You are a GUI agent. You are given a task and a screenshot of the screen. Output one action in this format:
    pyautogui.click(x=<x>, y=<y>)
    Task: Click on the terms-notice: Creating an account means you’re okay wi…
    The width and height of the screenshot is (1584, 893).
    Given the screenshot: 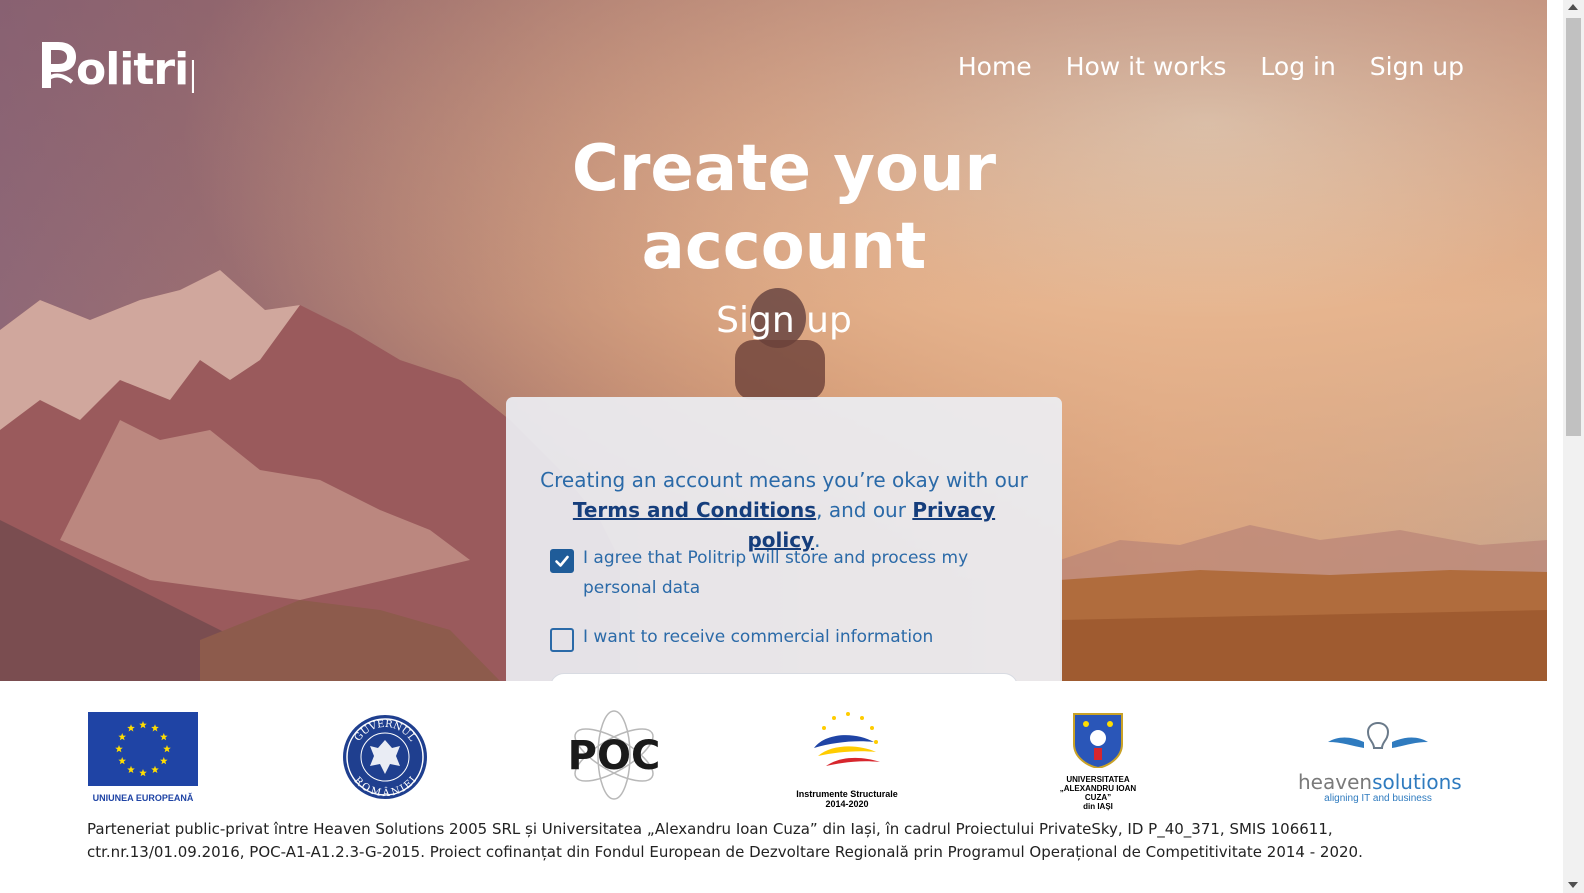 What is the action you would take?
    pyautogui.click(x=784, y=510)
    